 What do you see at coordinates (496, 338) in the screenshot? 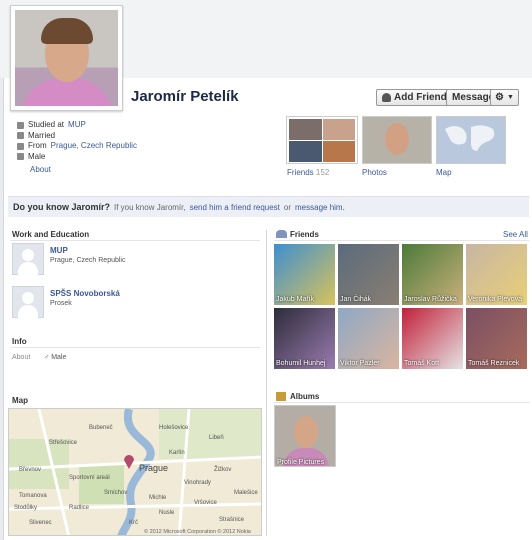
I see `friend-thumbnail: Tomáš Reznicek` at bounding box center [496, 338].